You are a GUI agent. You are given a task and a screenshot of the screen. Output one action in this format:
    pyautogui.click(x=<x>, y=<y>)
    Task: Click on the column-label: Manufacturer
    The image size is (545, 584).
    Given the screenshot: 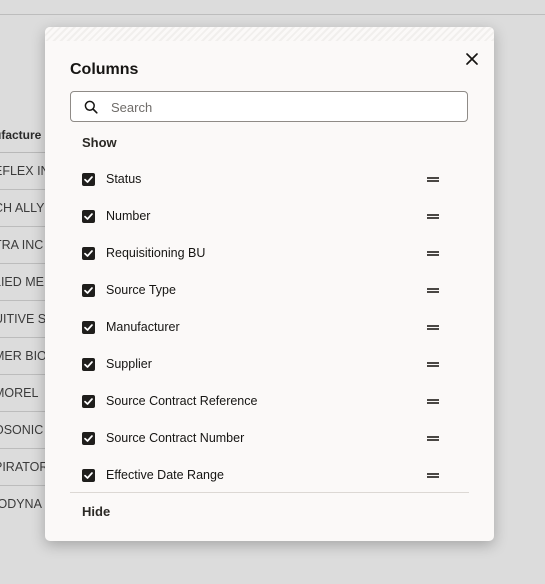 What is the action you would take?
    pyautogui.click(x=143, y=327)
    